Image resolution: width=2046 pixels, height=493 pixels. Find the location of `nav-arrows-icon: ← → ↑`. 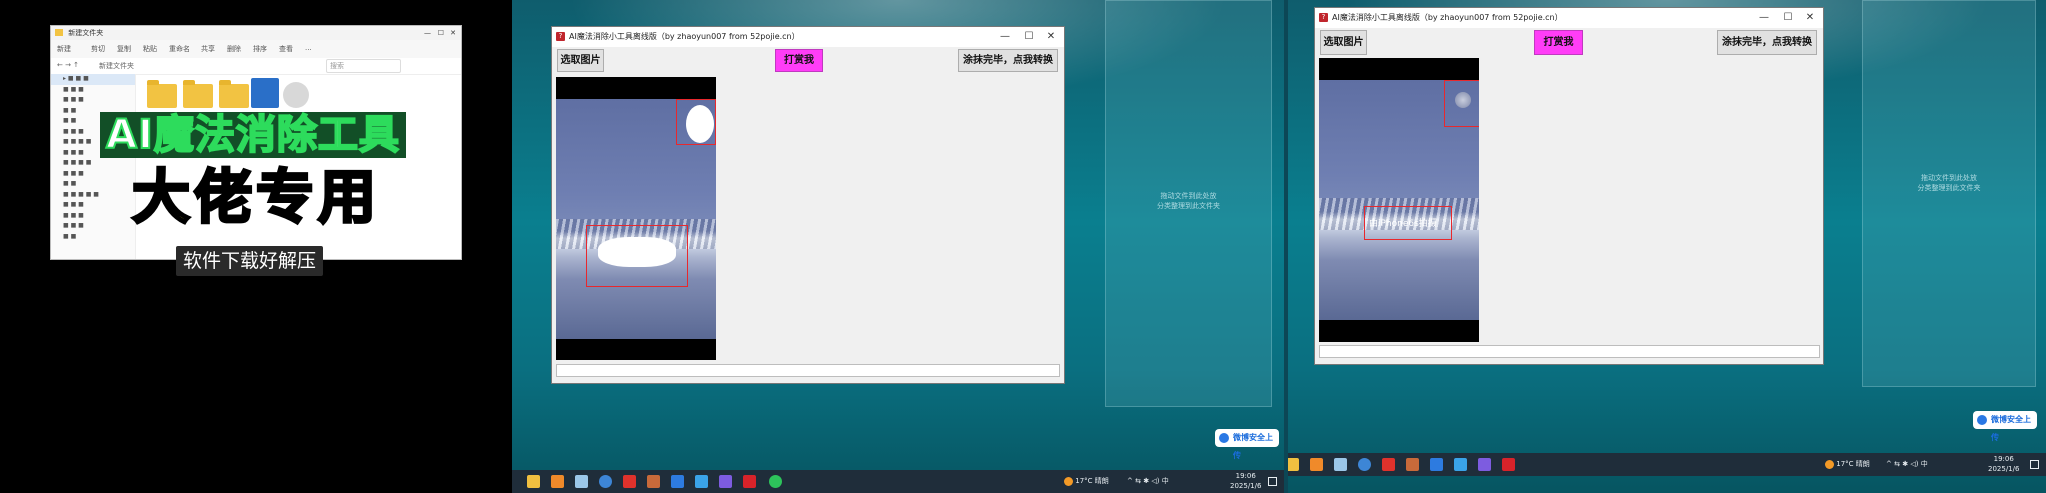

nav-arrows-icon: ← → ↑ is located at coordinates (68, 65).